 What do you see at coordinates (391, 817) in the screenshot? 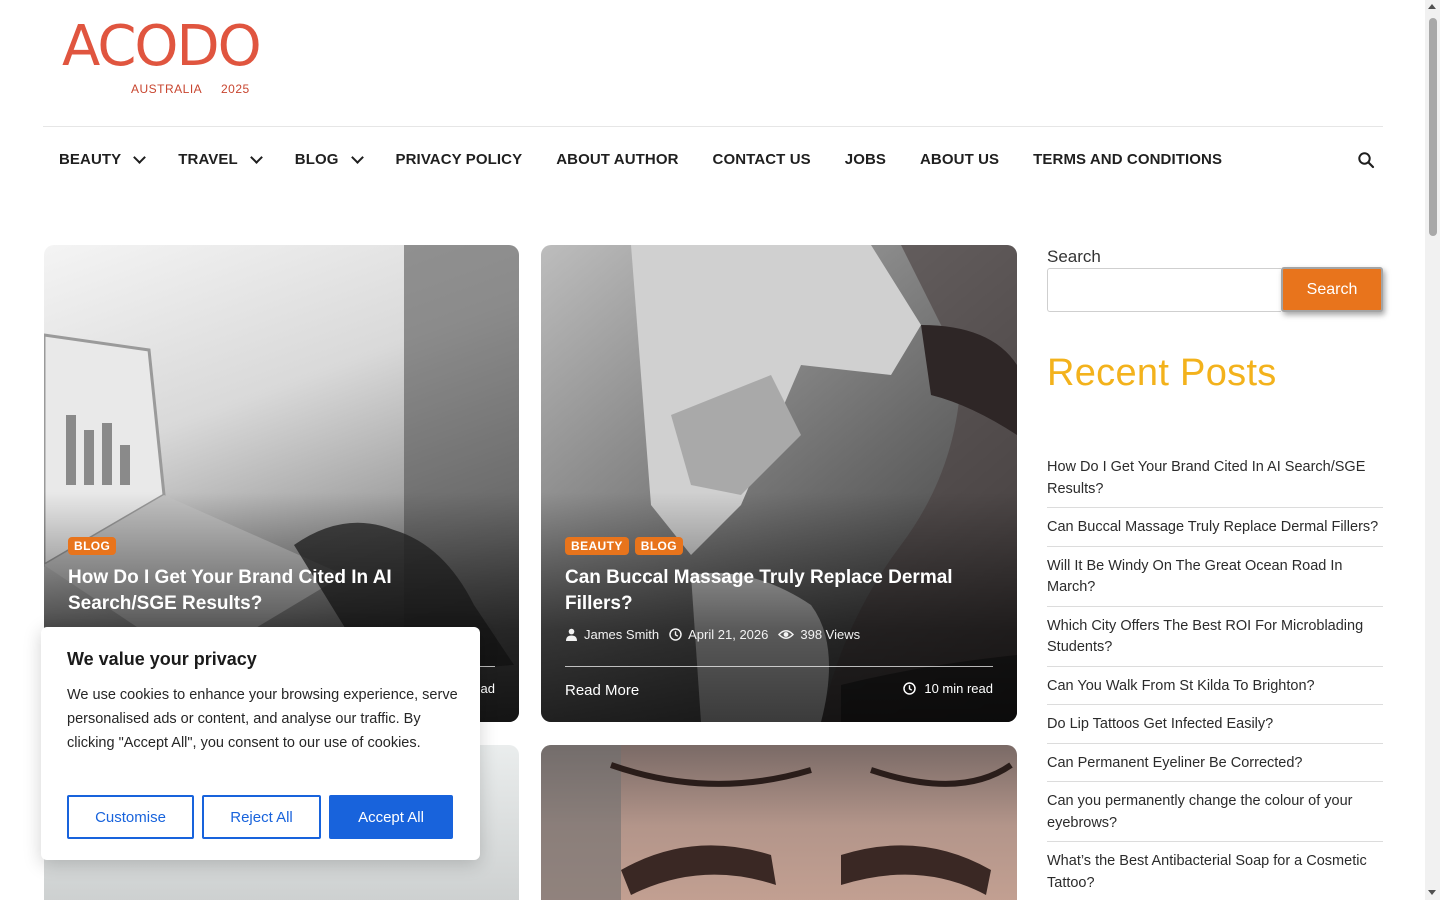
I see `accept-all-button: Accept All` at bounding box center [391, 817].